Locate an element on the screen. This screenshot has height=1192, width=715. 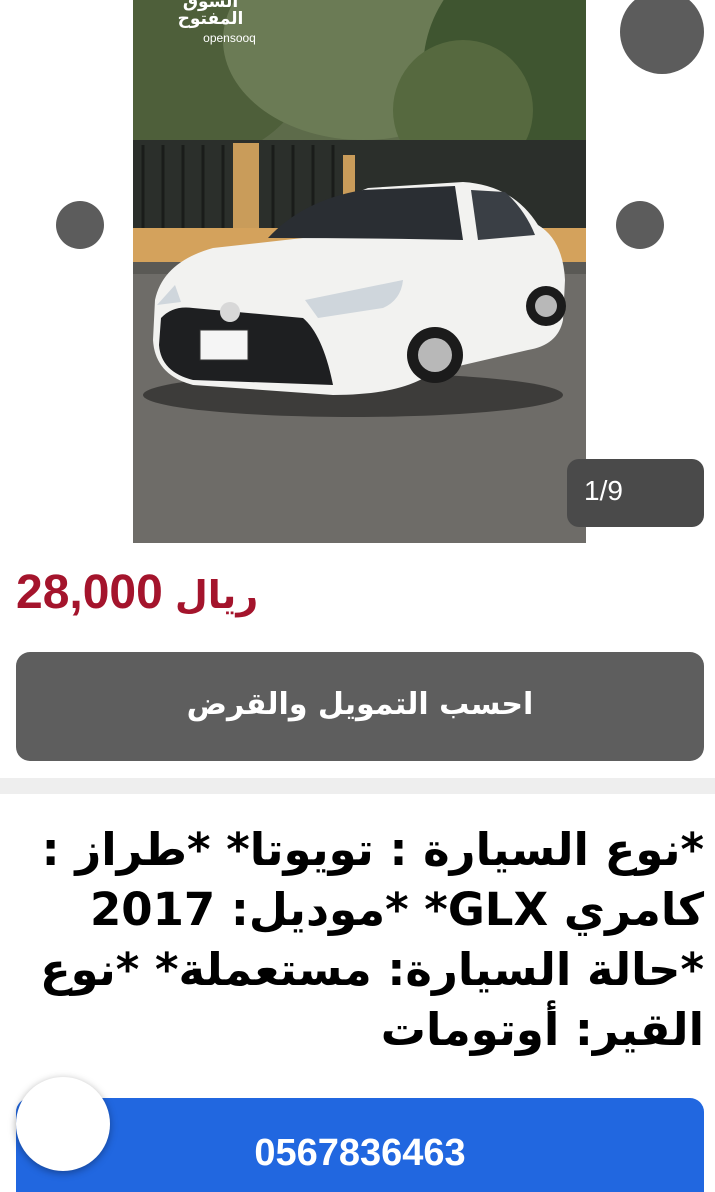
price-currency: ريال is located at coordinates (216, 595).